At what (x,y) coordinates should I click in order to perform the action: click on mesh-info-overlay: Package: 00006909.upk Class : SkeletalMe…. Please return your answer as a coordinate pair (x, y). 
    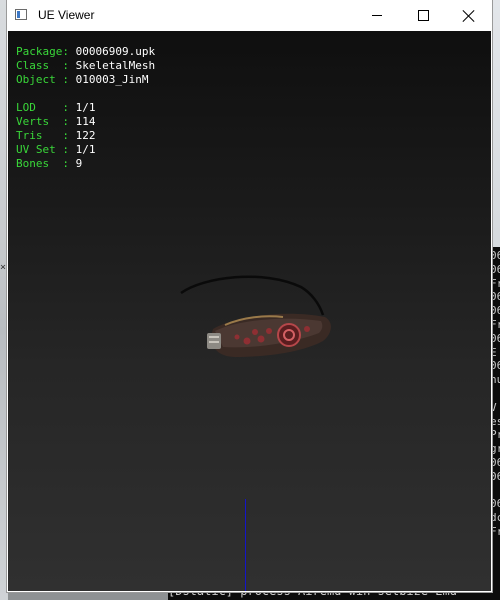
    Looking at the image, I should click on (85, 108).